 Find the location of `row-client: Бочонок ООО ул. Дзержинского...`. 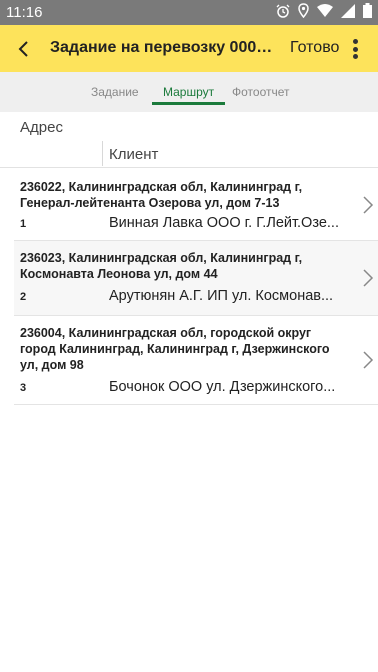

row-client: Бочонок ООО ул. Дзержинского... is located at coordinates (222, 387).